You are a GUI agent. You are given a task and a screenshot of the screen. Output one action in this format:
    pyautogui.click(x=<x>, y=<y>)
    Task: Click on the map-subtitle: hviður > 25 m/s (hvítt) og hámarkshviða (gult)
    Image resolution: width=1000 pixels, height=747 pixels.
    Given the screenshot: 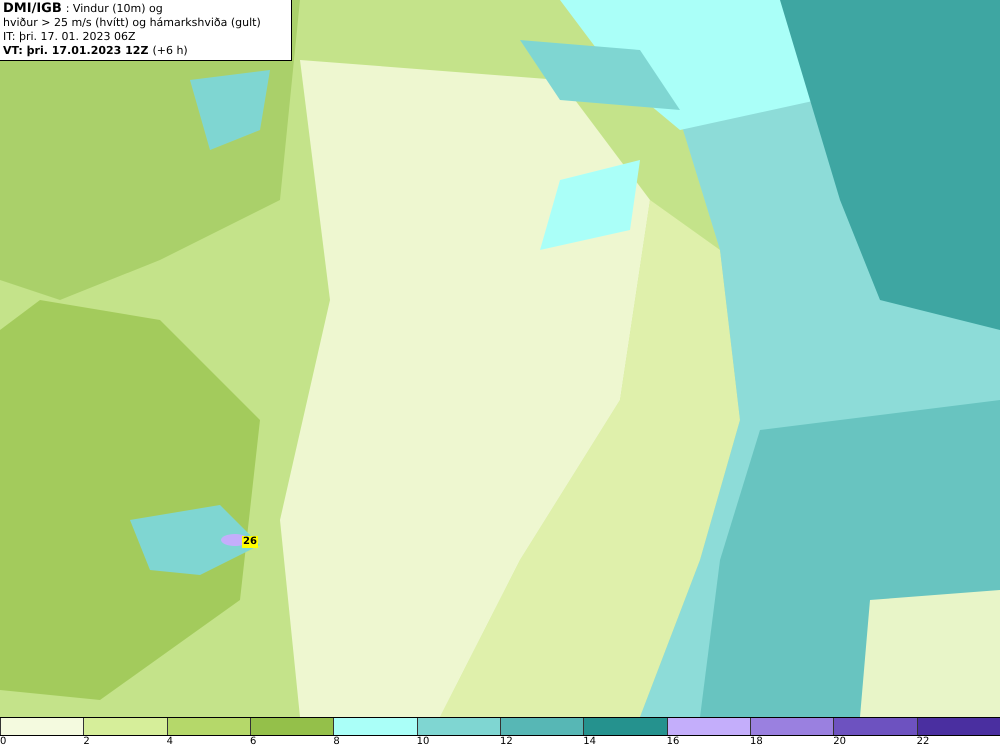 What is the action you would take?
    pyautogui.click(x=132, y=23)
    